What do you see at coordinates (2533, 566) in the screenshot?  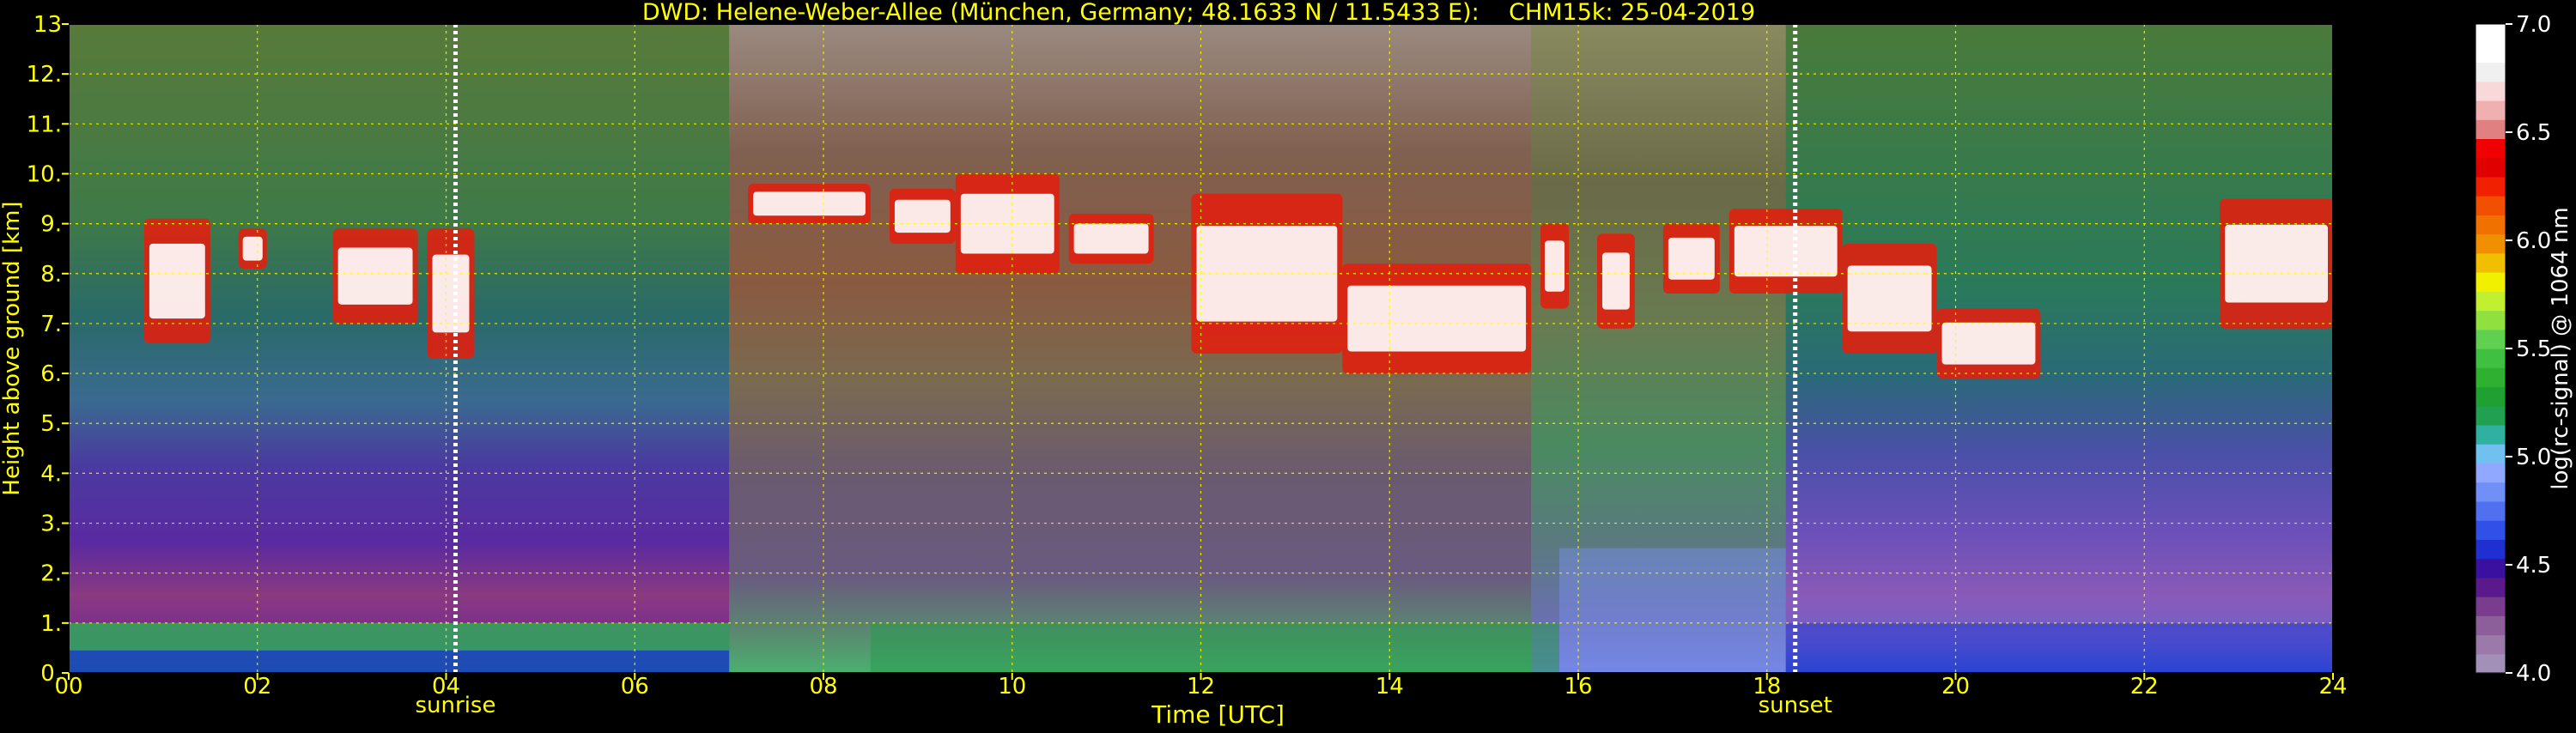 I see `colorbar-tick-label: 4.5` at bounding box center [2533, 566].